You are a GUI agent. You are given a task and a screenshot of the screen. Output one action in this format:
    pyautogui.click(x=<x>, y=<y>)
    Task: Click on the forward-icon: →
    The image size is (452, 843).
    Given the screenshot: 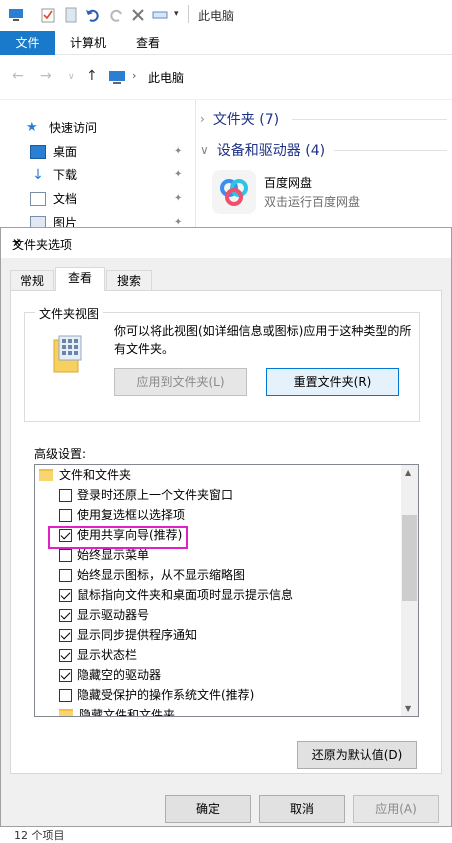 What is the action you would take?
    pyautogui.click(x=46, y=76)
    